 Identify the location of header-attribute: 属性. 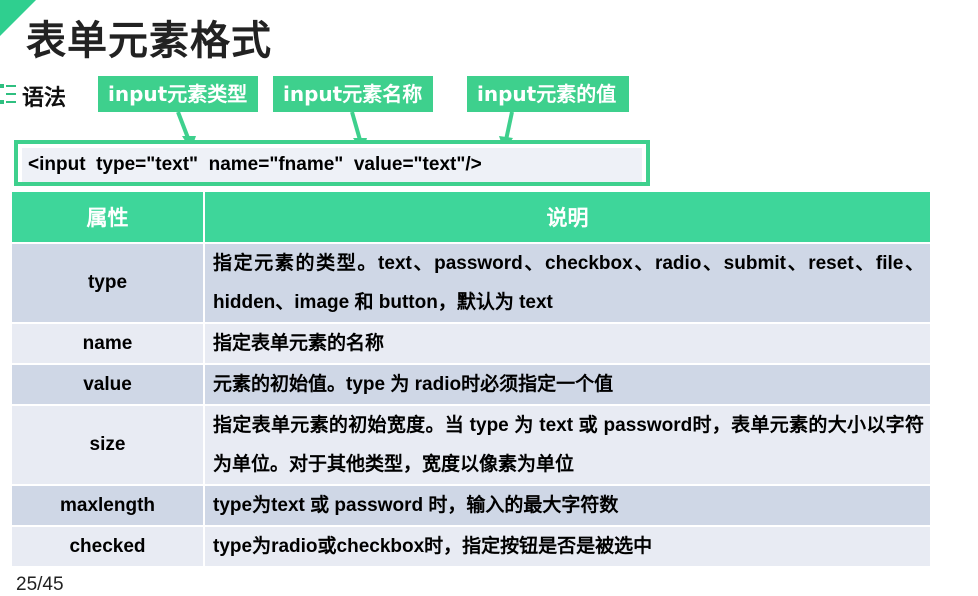
(108, 217).